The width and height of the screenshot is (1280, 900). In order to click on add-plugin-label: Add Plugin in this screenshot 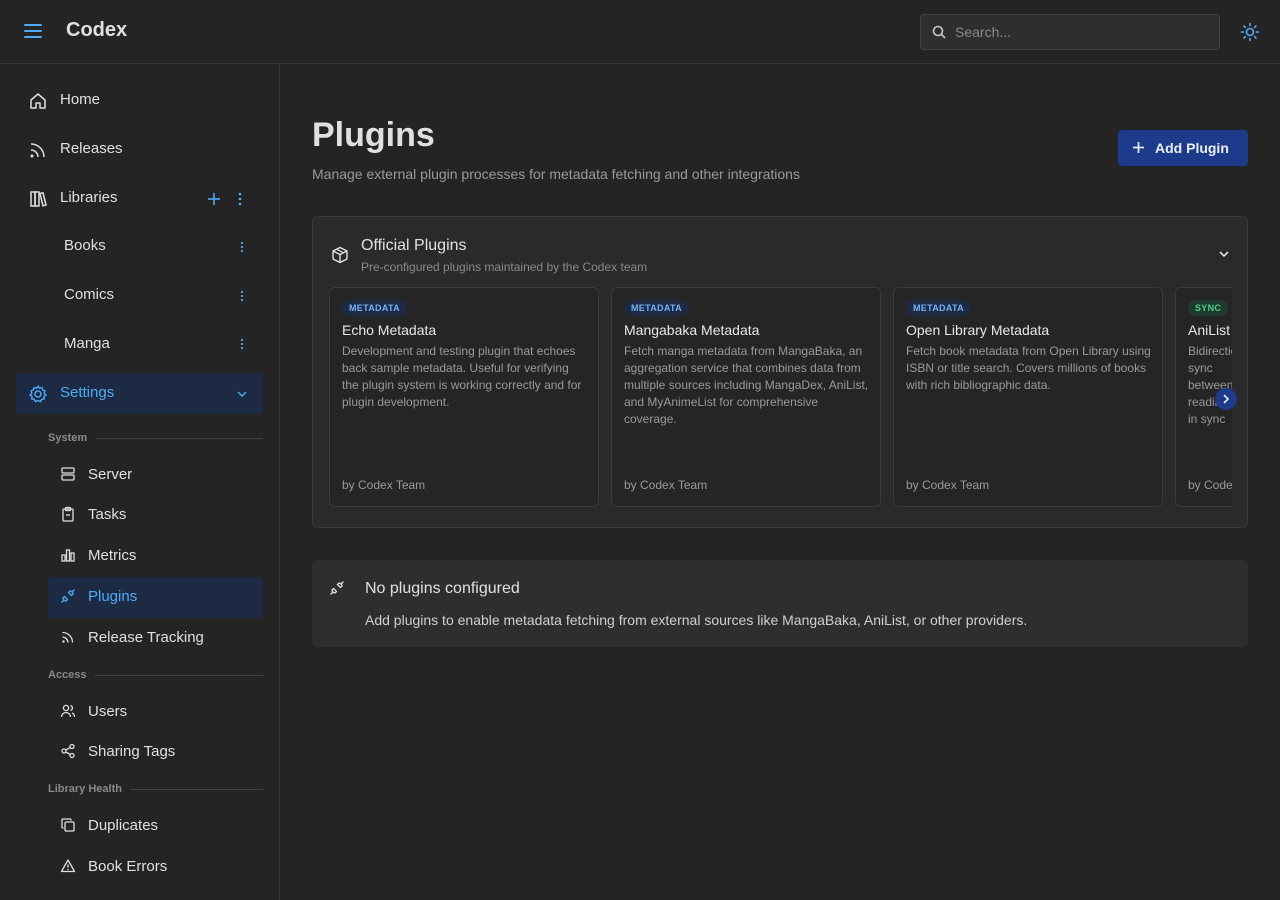, I will do `click(1192, 148)`.